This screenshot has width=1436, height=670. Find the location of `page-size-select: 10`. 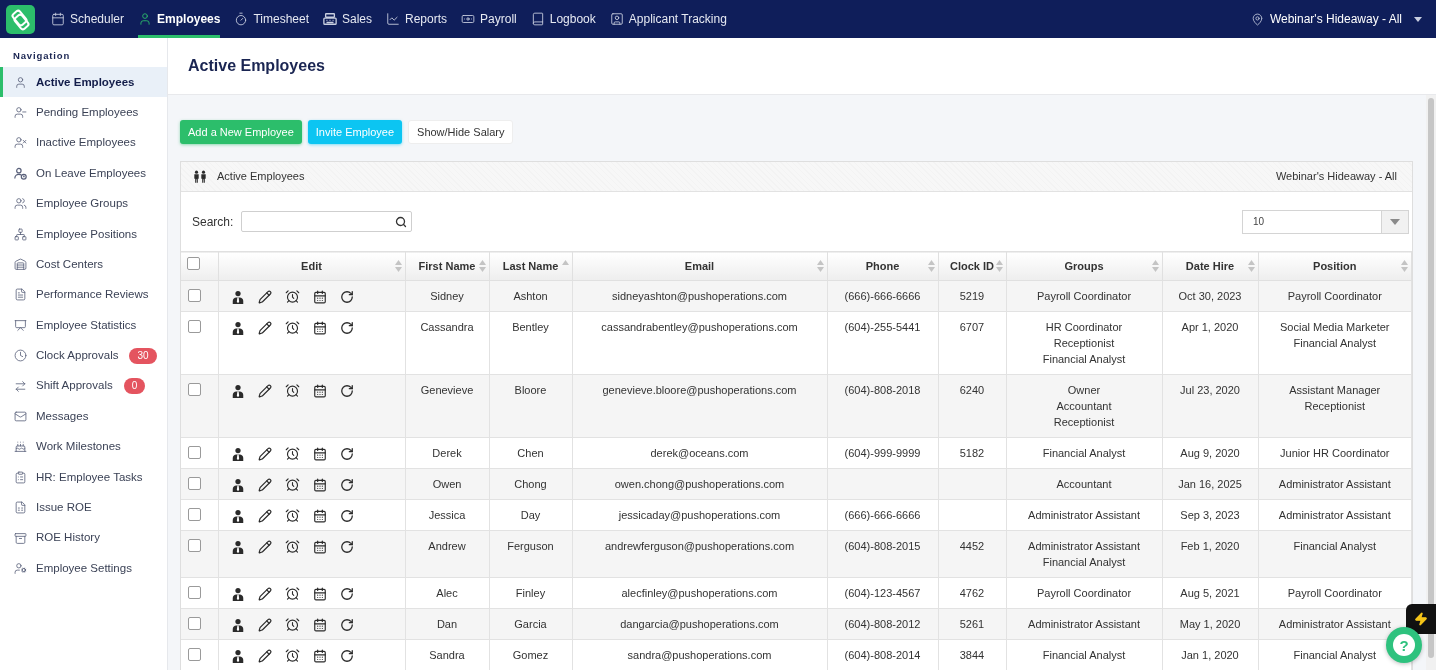

page-size-select: 10 is located at coordinates (1325, 221).